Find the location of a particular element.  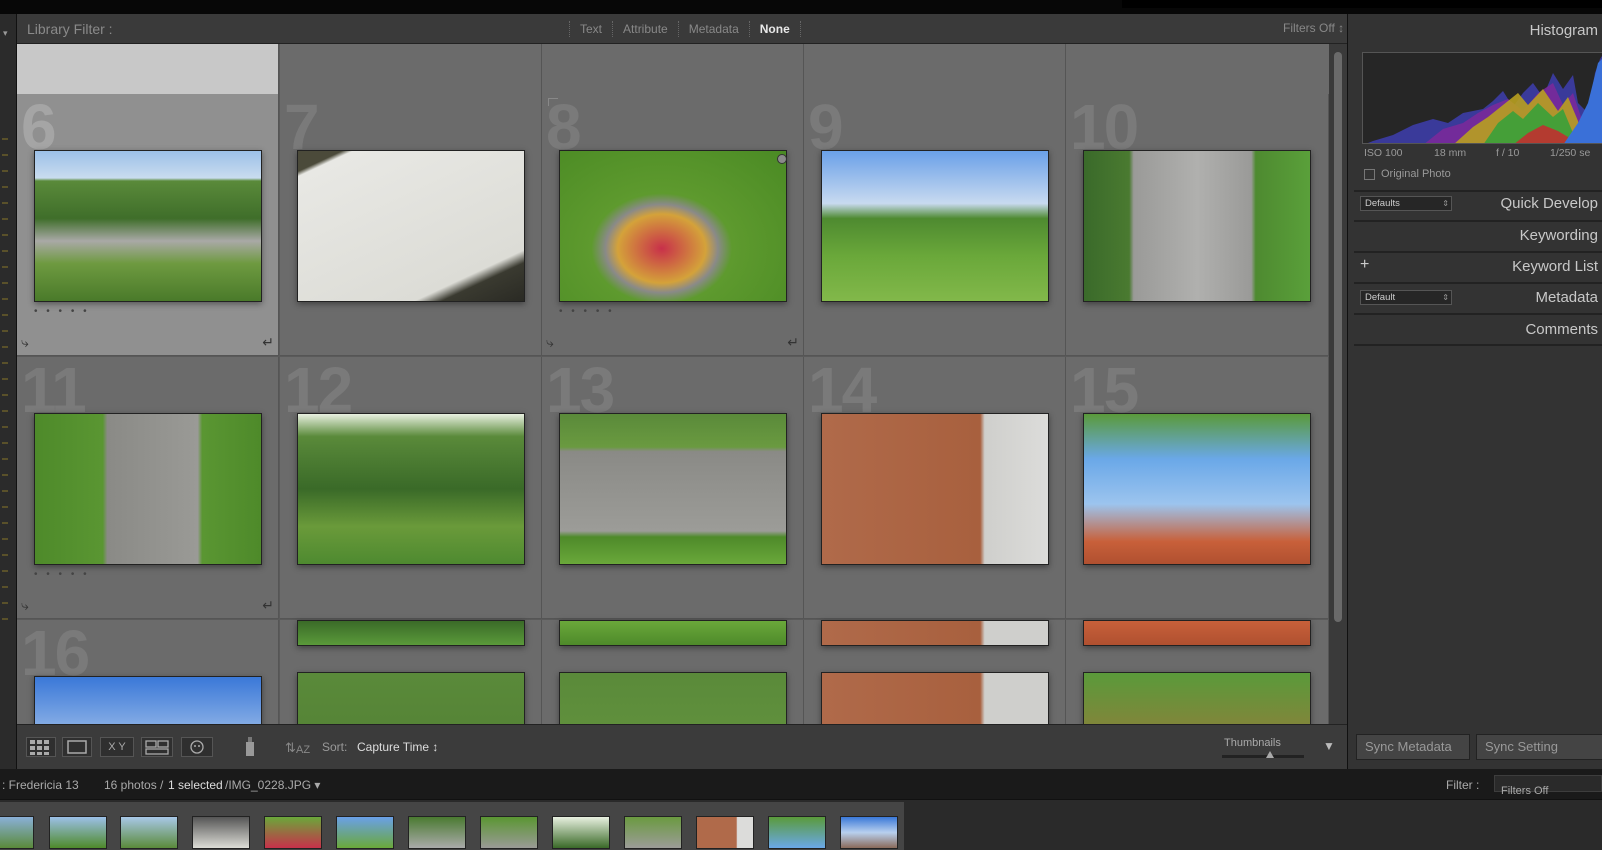

grid-cell: 10 is located at coordinates (1197, 223).